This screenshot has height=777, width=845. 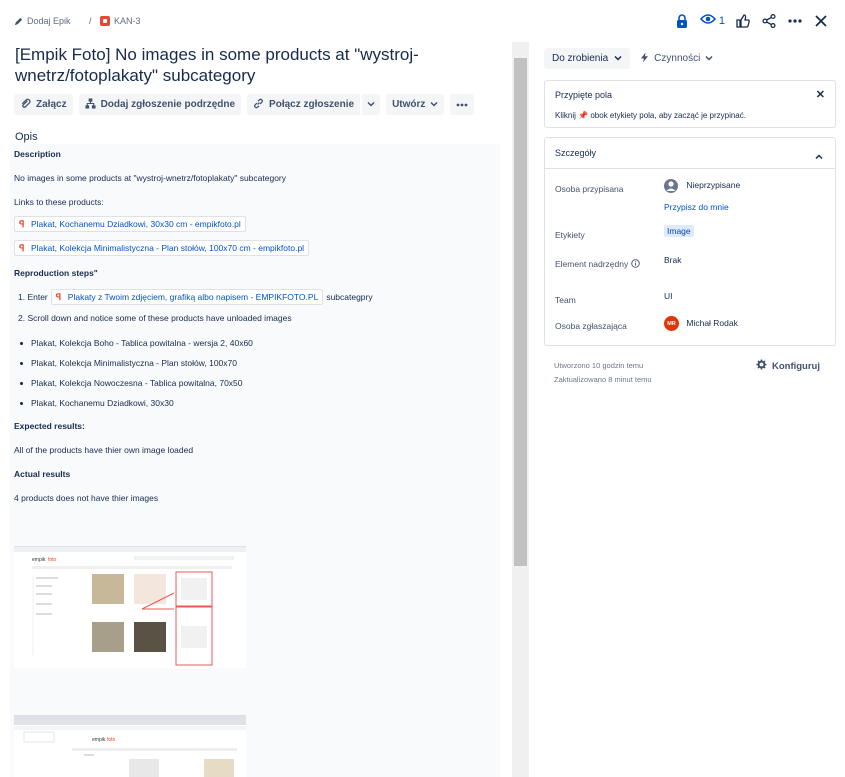 I want to click on attach-button: Załącz, so click(x=43, y=104).